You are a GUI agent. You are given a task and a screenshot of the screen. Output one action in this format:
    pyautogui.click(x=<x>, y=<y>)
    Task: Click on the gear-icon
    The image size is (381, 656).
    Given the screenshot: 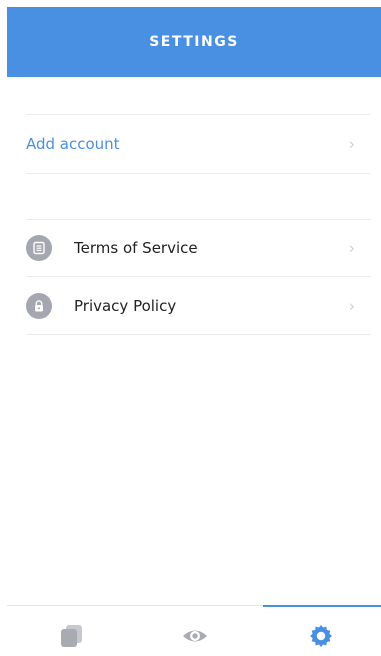 What is the action you would take?
    pyautogui.click(x=321, y=636)
    